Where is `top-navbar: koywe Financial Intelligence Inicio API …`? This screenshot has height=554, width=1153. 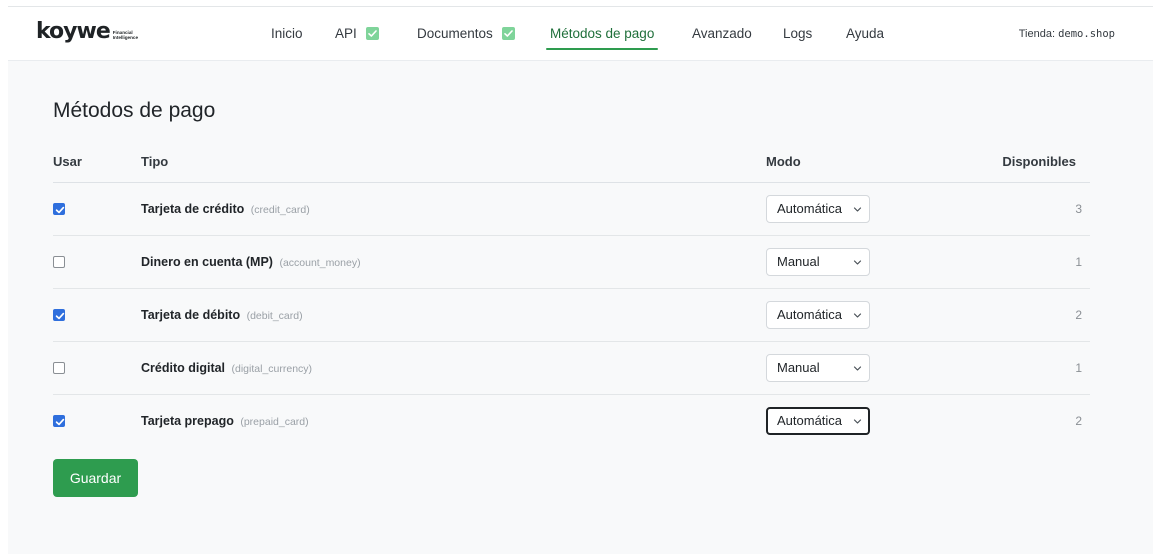 top-navbar: koywe Financial Intelligence Inicio API … is located at coordinates (580, 34).